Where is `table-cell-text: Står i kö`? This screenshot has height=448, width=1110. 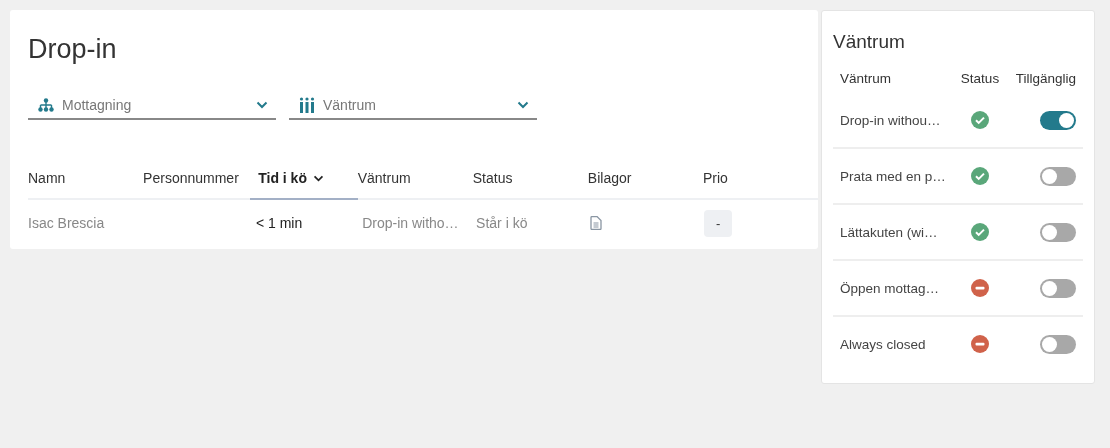 table-cell-text: Står i kö is located at coordinates (502, 223).